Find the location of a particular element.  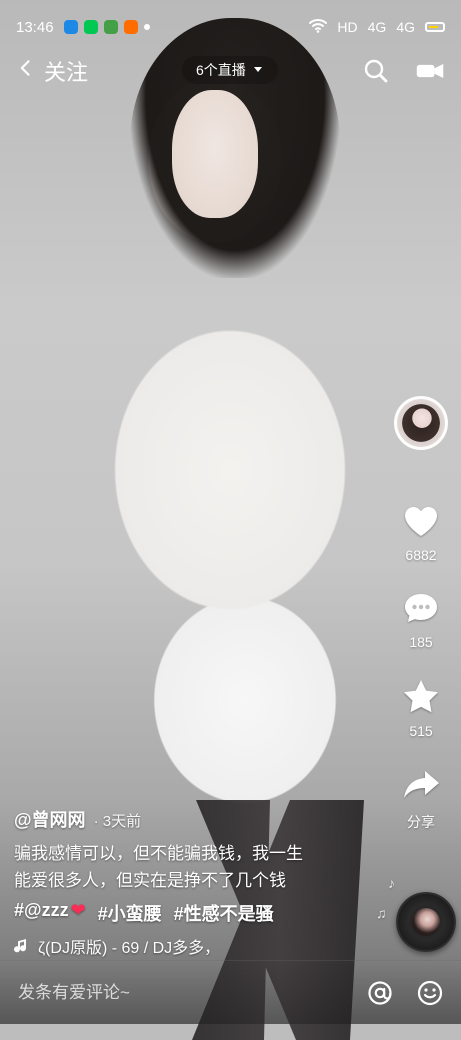

avatar is located at coordinates (421, 423).